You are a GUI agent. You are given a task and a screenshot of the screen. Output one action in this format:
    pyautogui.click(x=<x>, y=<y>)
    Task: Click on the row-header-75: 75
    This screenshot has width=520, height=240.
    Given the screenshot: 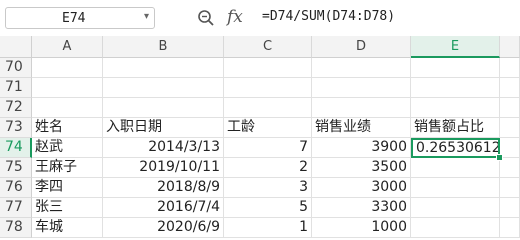 What is the action you would take?
    pyautogui.click(x=16, y=168)
    